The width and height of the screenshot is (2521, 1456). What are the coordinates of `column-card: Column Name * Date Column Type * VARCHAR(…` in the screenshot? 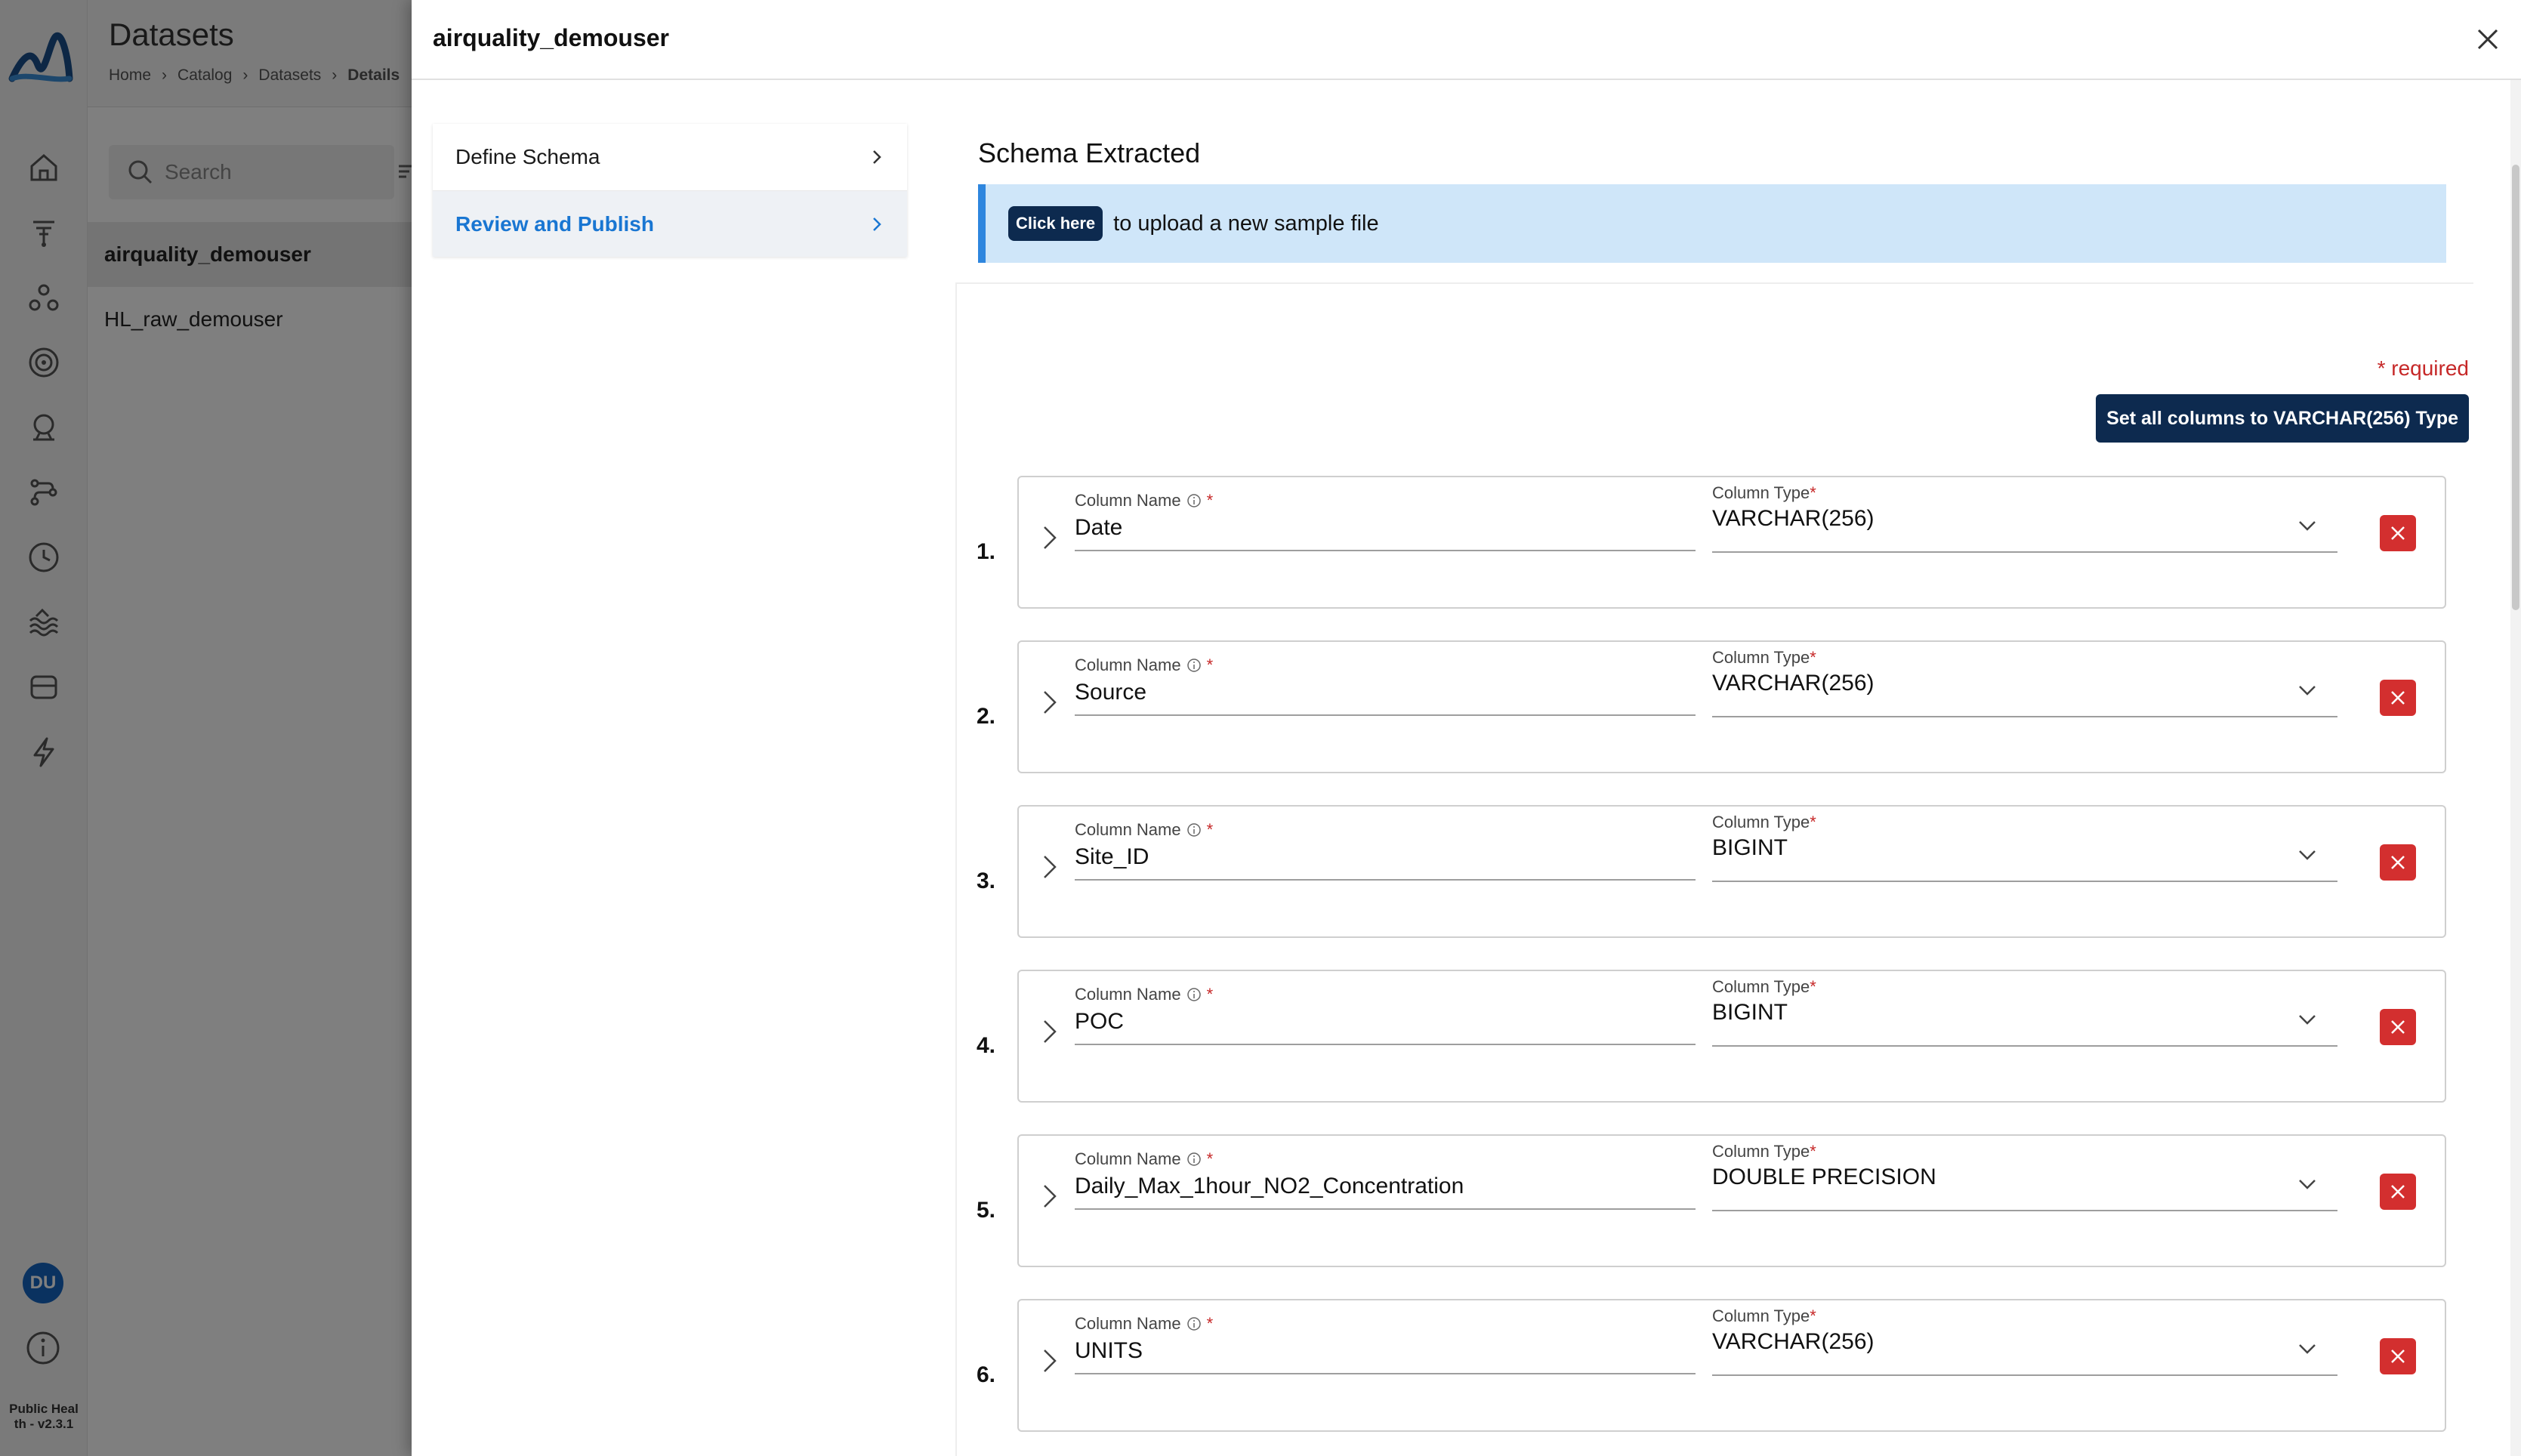 It's located at (1732, 542).